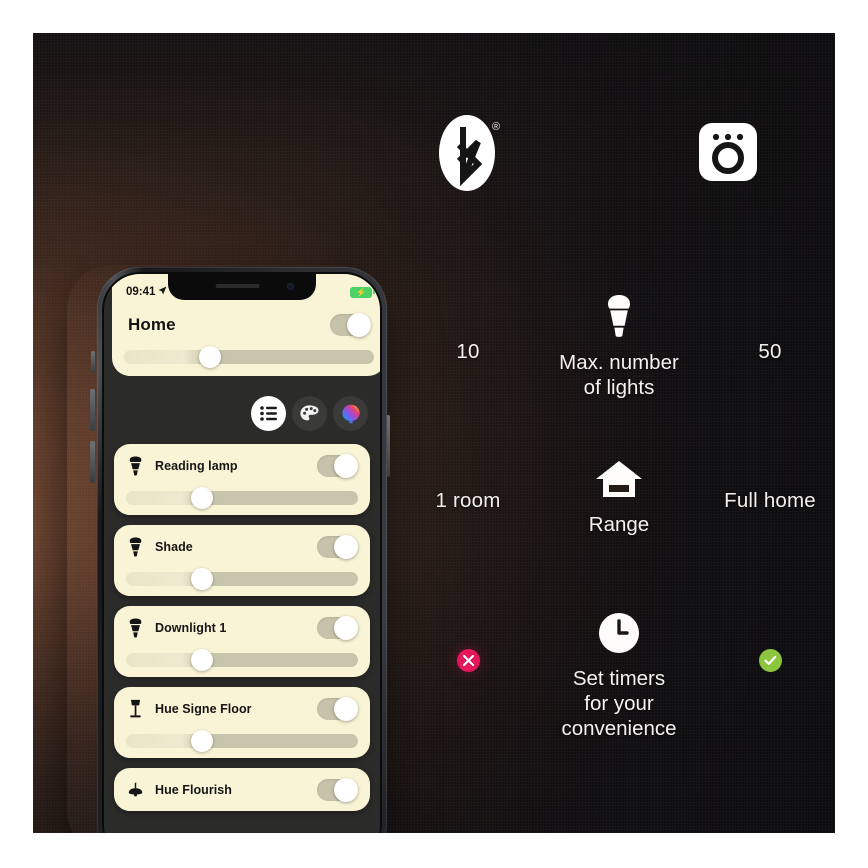 This screenshot has width=868, height=868. Describe the element at coordinates (619, 703) in the screenshot. I see `timers-label: Set timers for your convenience` at that location.